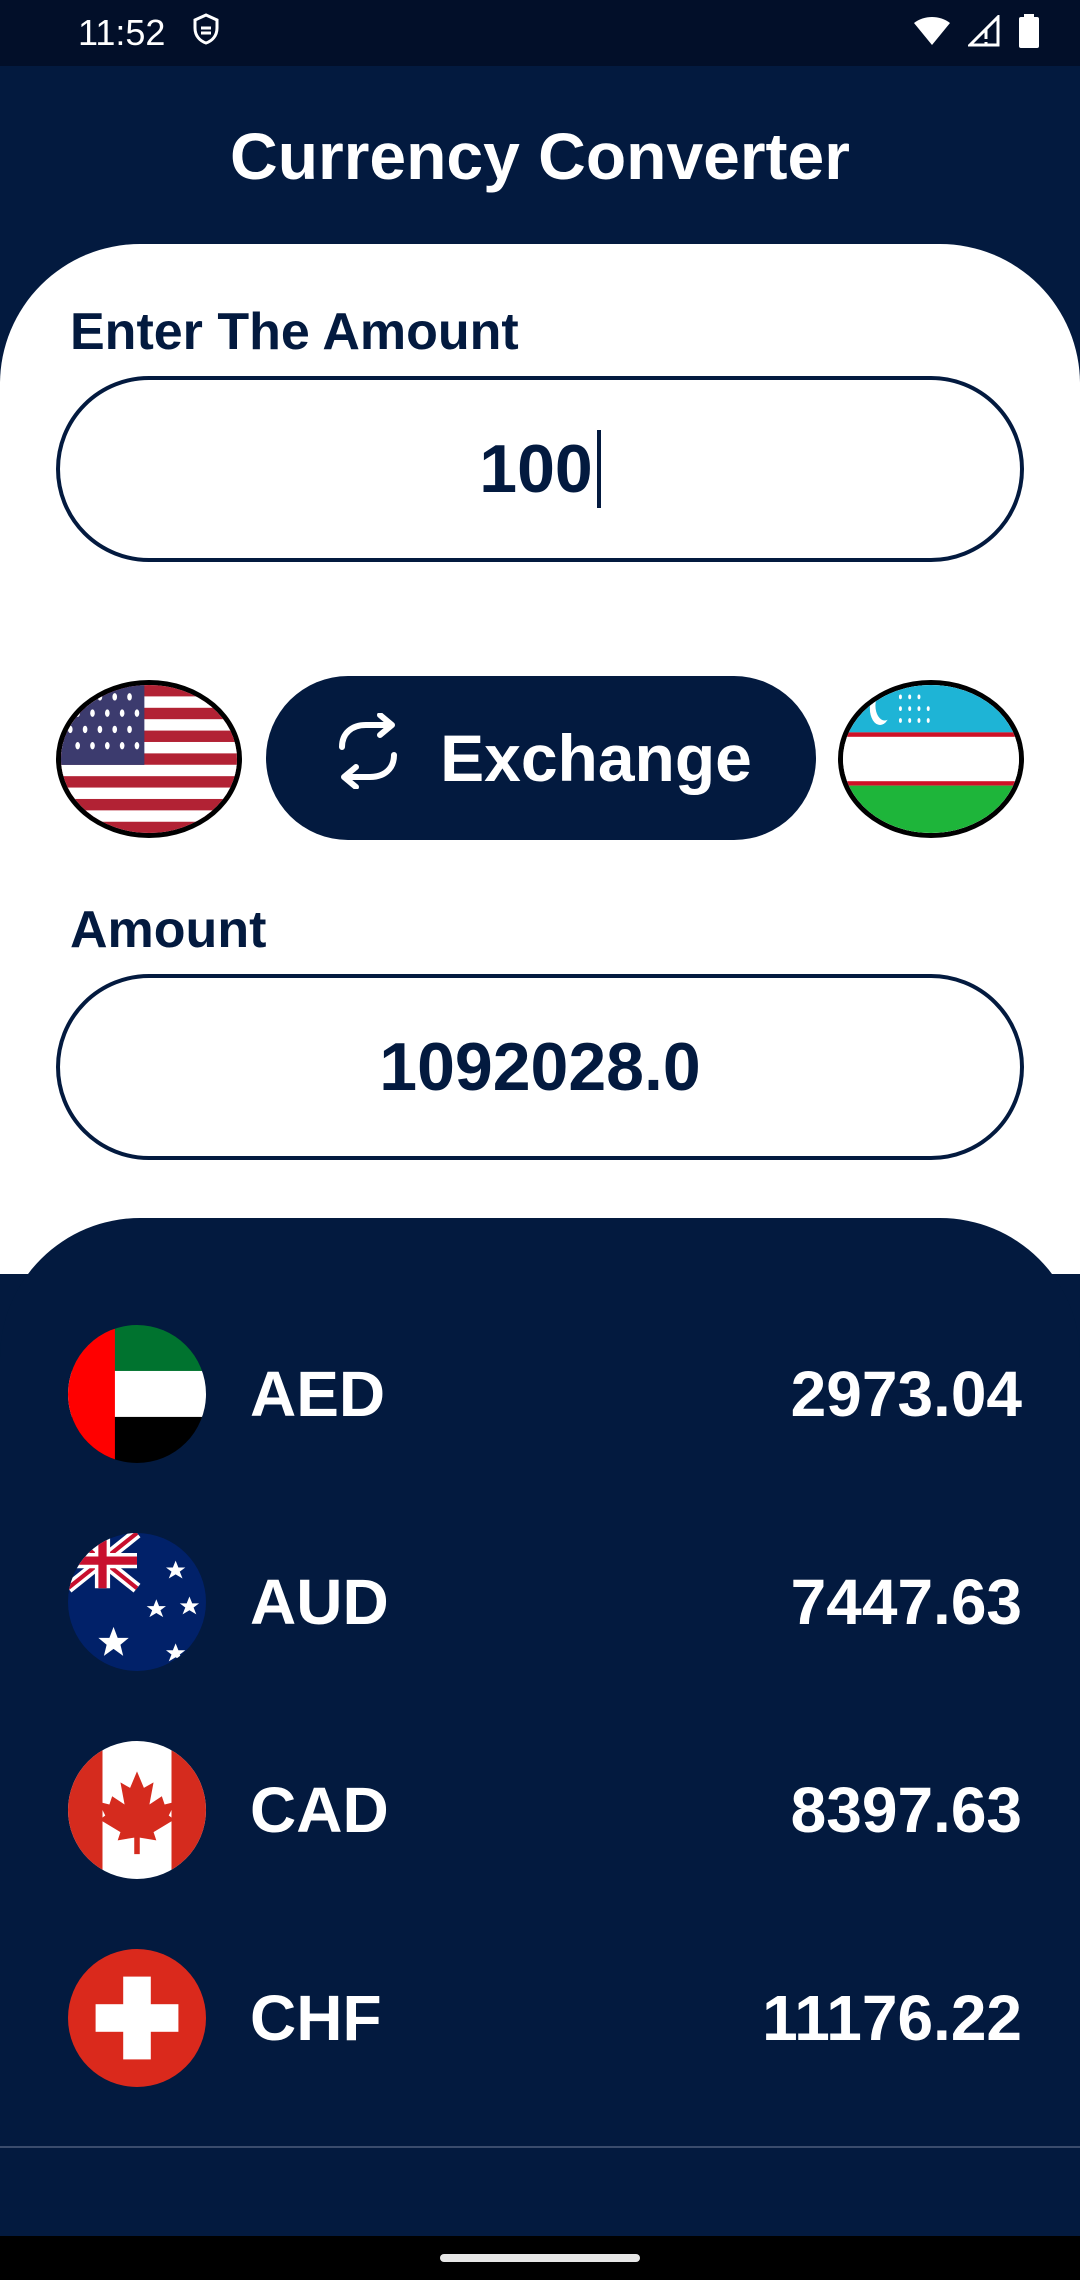  I want to click on currency-value: 8397.63, so click(906, 1810).